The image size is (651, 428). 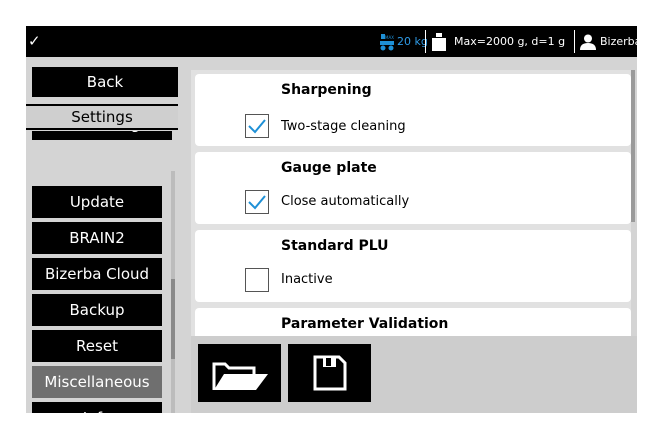 I want to click on card-sharpening: Sharpening Two-stage cleaning, so click(x=413, y=110).